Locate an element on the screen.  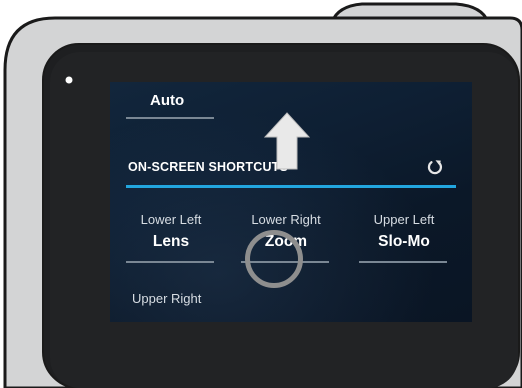
section-divider is located at coordinates (291, 186).